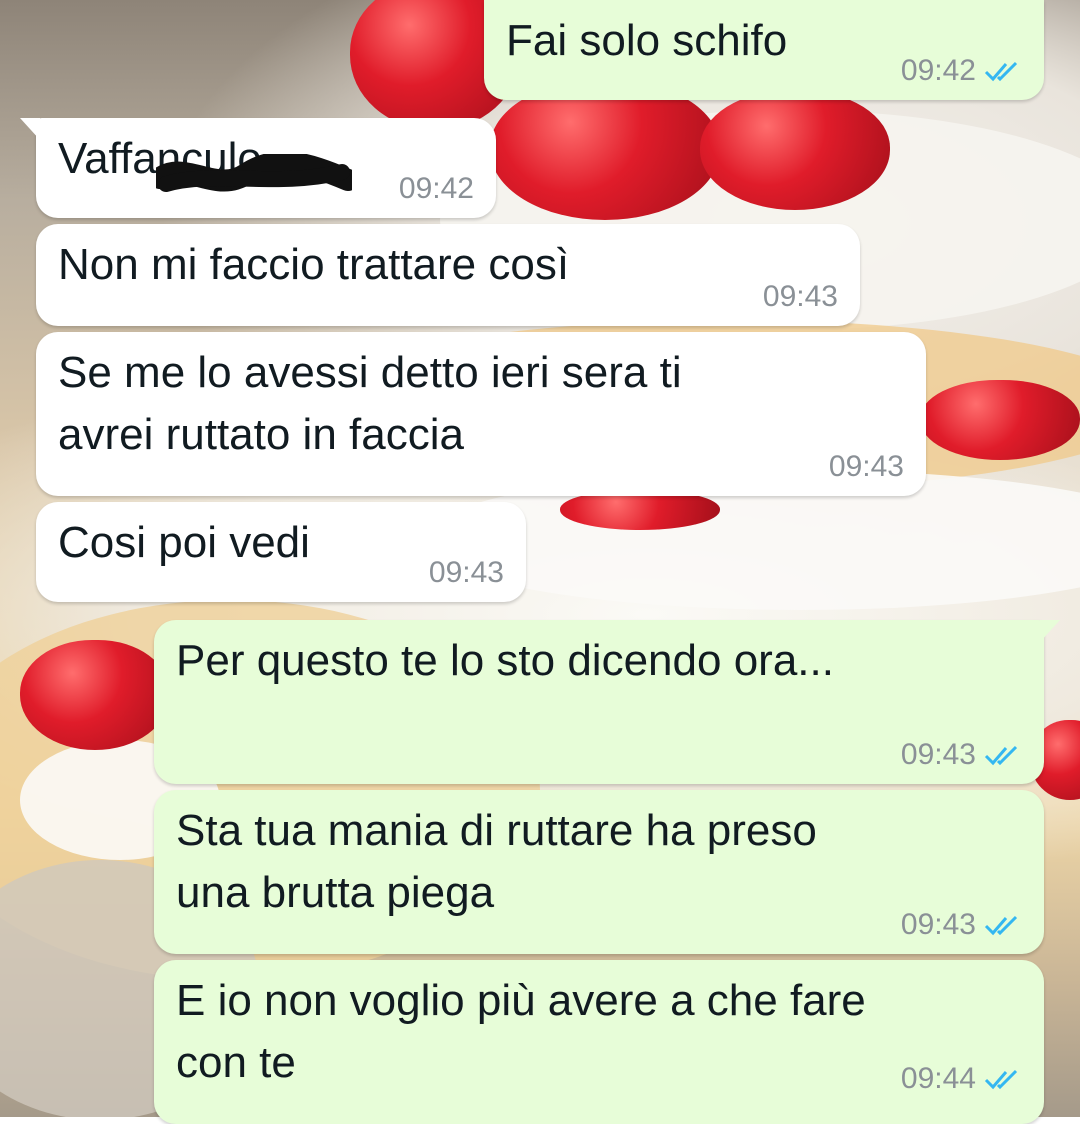 The width and height of the screenshot is (1080, 1124). I want to click on message-meta: 09:44, so click(961, 1079).